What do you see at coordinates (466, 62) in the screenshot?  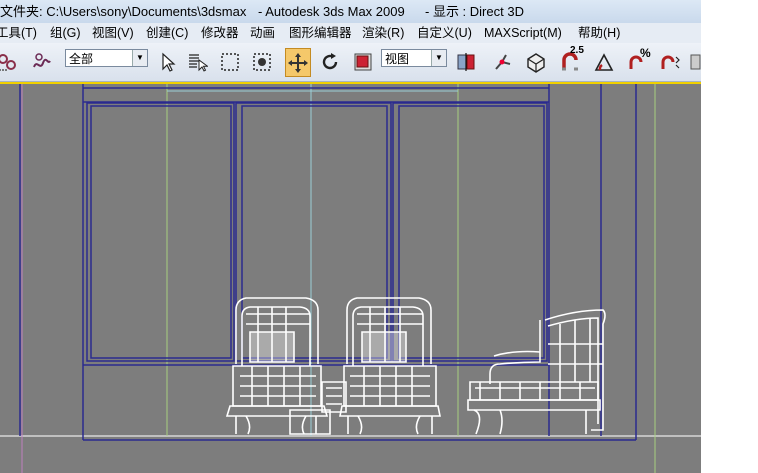 I see `pivot-center-icon` at bounding box center [466, 62].